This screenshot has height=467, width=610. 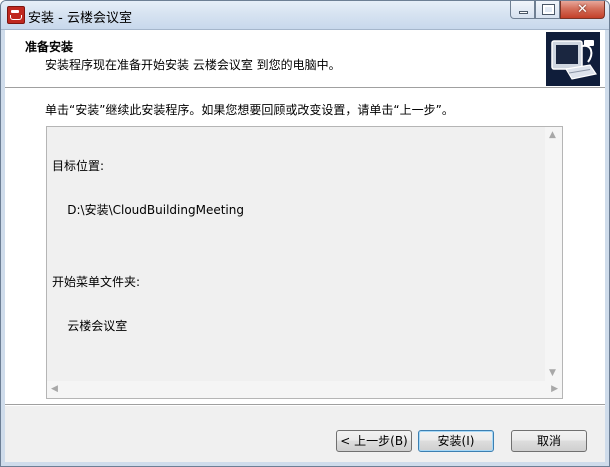 What do you see at coordinates (549, 441) in the screenshot?
I see `cancel-button: 取消` at bounding box center [549, 441].